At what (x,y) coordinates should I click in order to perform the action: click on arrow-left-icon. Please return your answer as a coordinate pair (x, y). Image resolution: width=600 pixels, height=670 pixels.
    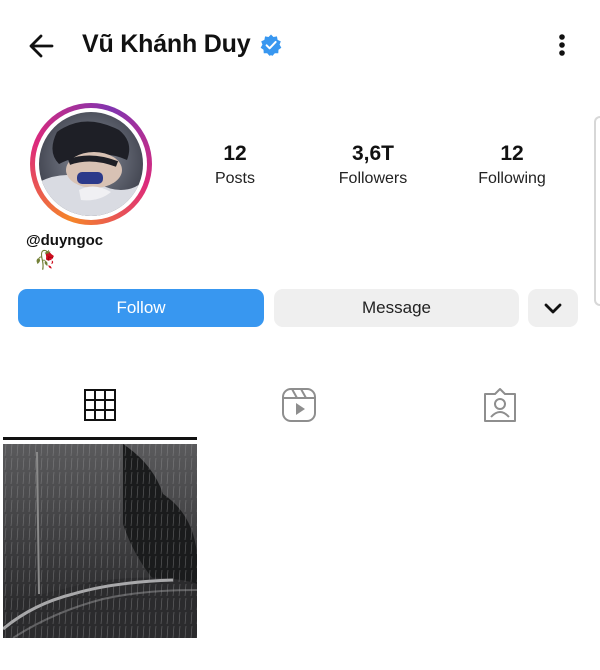
    Looking at the image, I should click on (41, 46).